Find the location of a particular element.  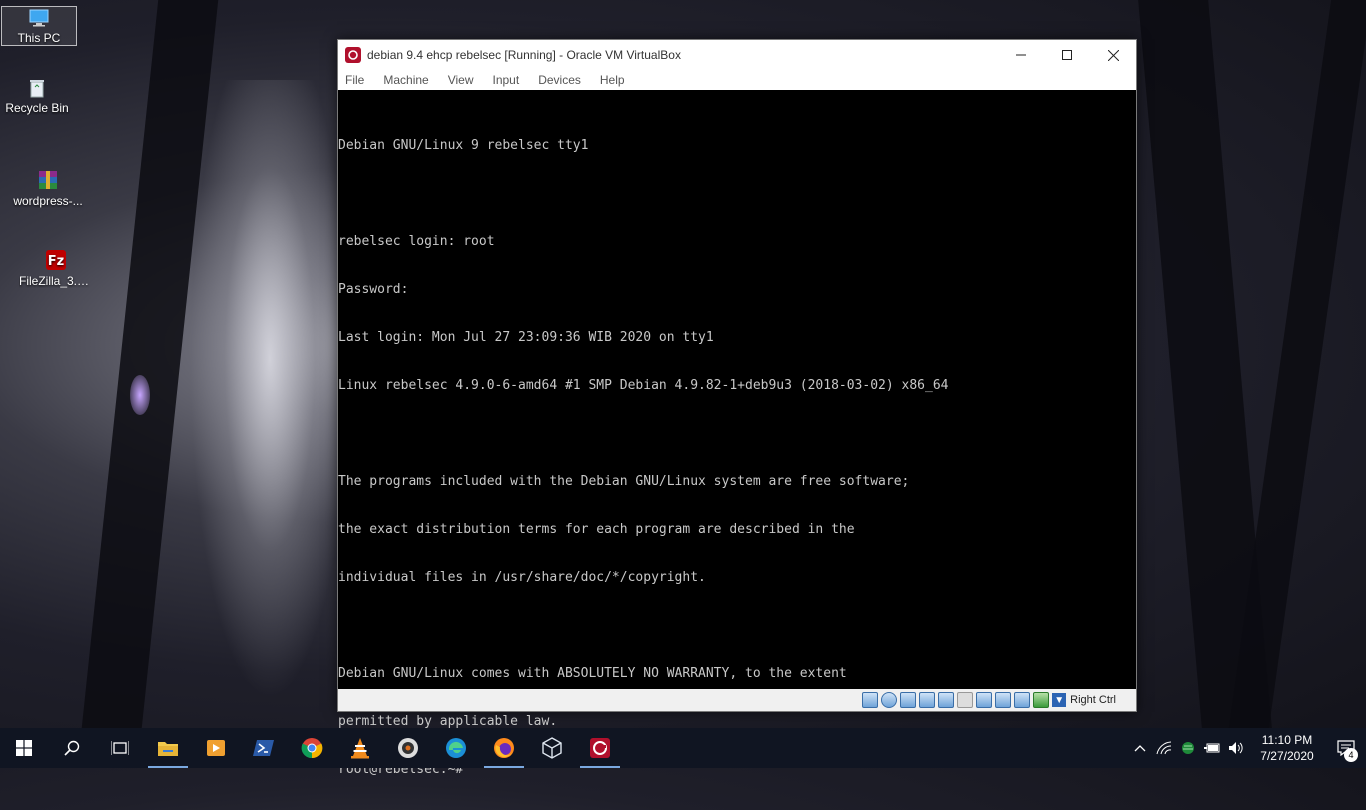

taskbar-media-player is located at coordinates (216, 748).